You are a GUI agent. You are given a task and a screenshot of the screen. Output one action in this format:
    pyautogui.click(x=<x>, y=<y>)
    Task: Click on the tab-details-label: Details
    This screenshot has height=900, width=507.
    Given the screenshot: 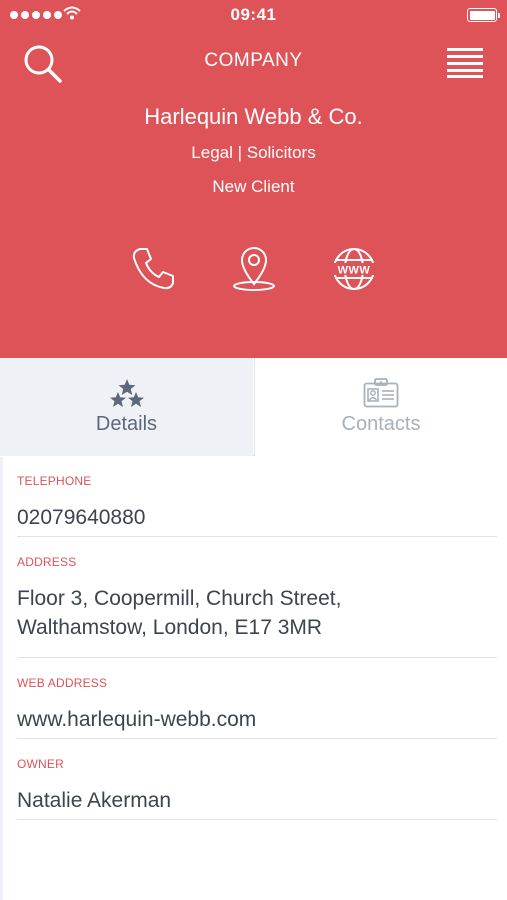 What is the action you would take?
    pyautogui.click(x=126, y=424)
    